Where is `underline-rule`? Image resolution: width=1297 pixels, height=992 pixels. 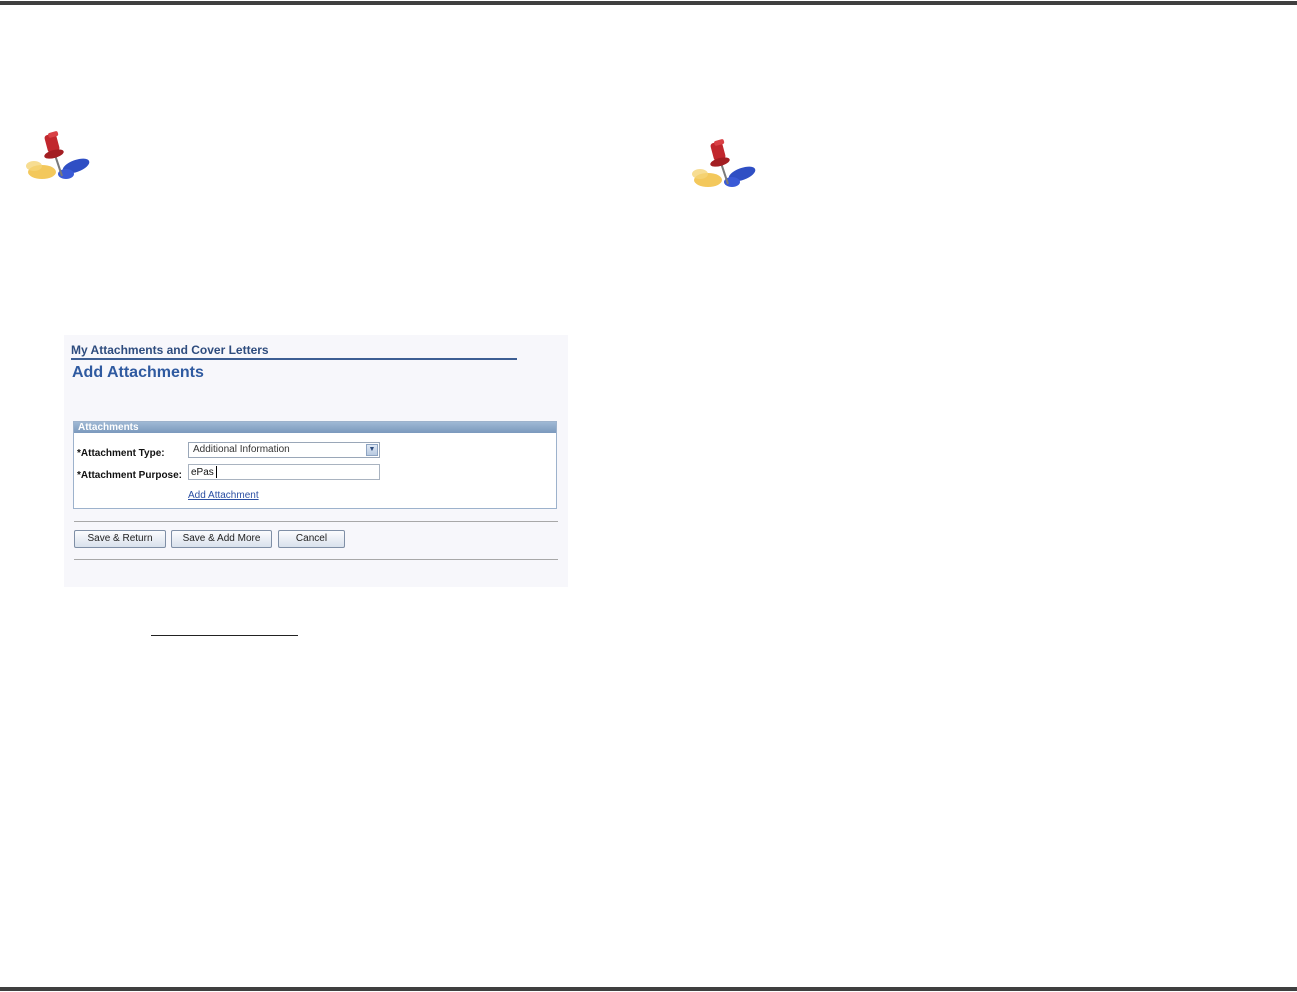
underline-rule is located at coordinates (224, 635).